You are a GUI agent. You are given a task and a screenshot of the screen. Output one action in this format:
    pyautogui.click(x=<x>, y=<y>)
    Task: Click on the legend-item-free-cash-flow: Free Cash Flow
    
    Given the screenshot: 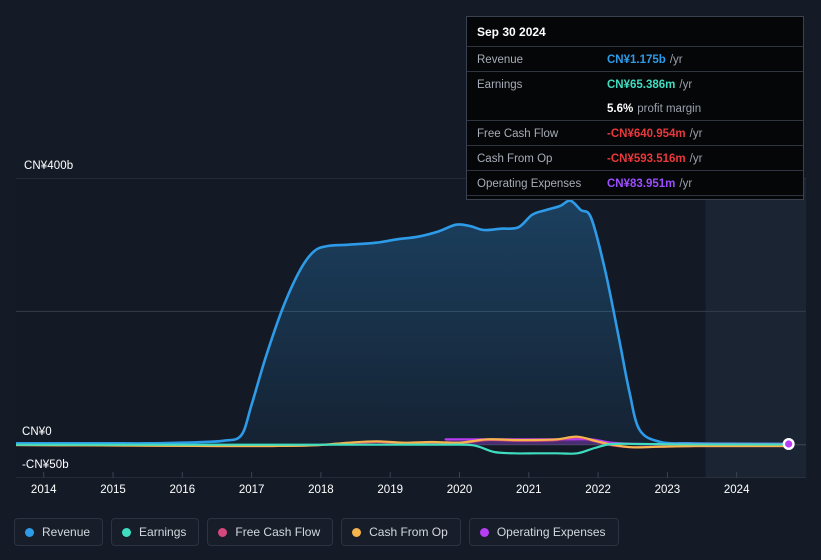 What is the action you would take?
    pyautogui.click(x=270, y=532)
    